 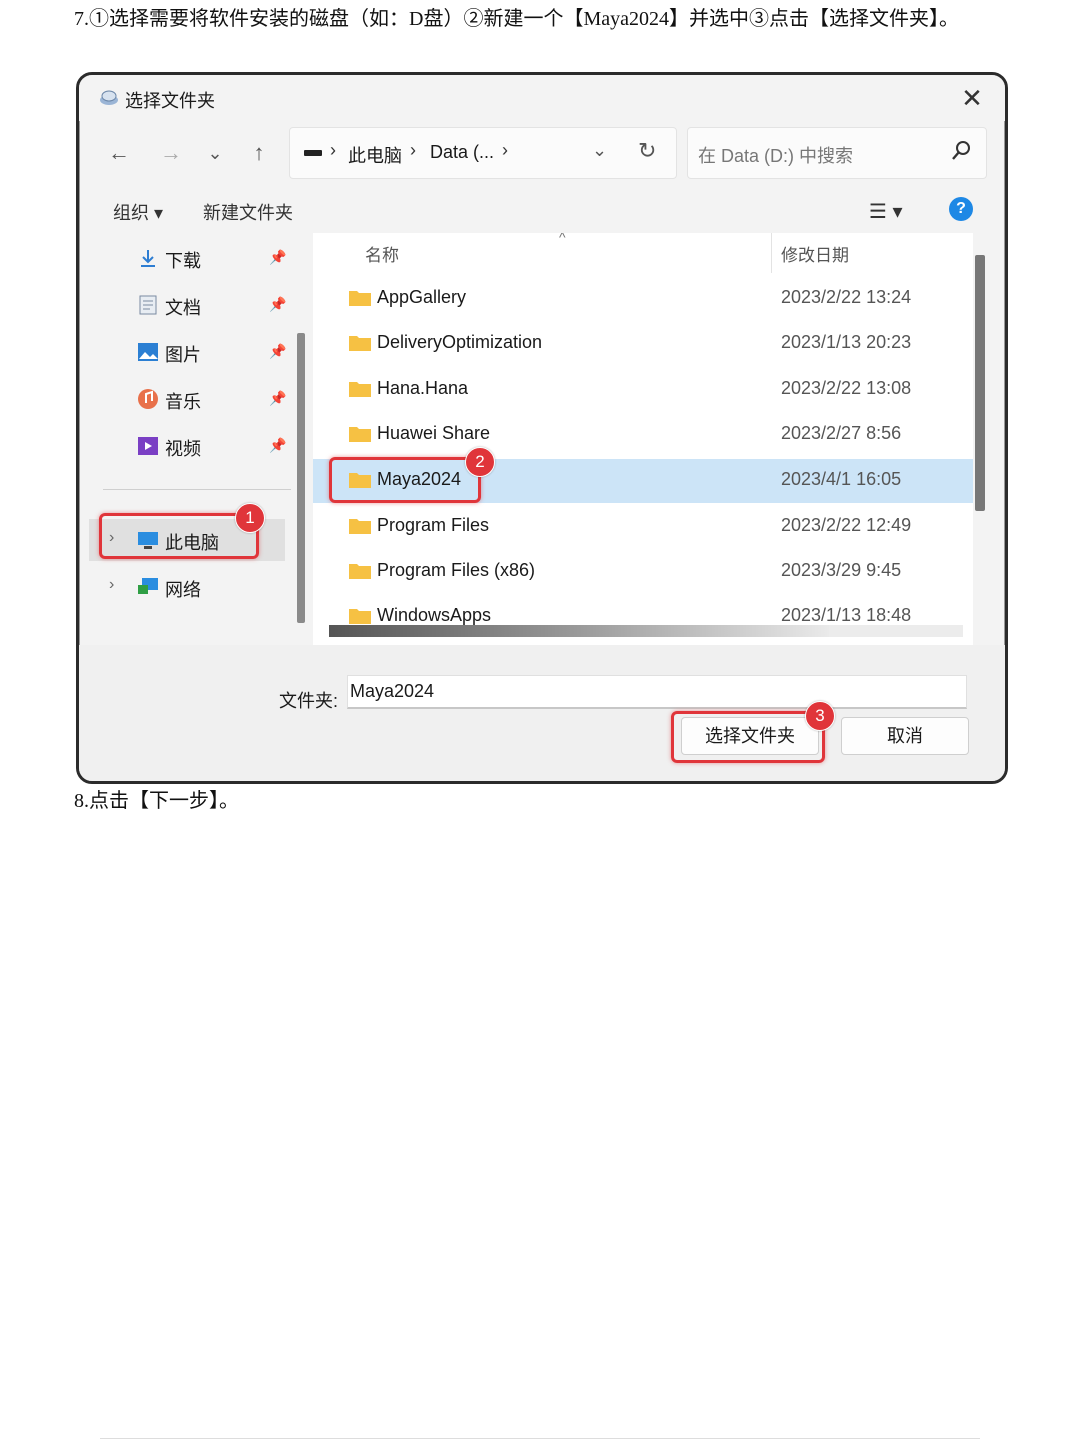 What do you see at coordinates (183, 590) in the screenshot?
I see `sidebar-item-label: 网络` at bounding box center [183, 590].